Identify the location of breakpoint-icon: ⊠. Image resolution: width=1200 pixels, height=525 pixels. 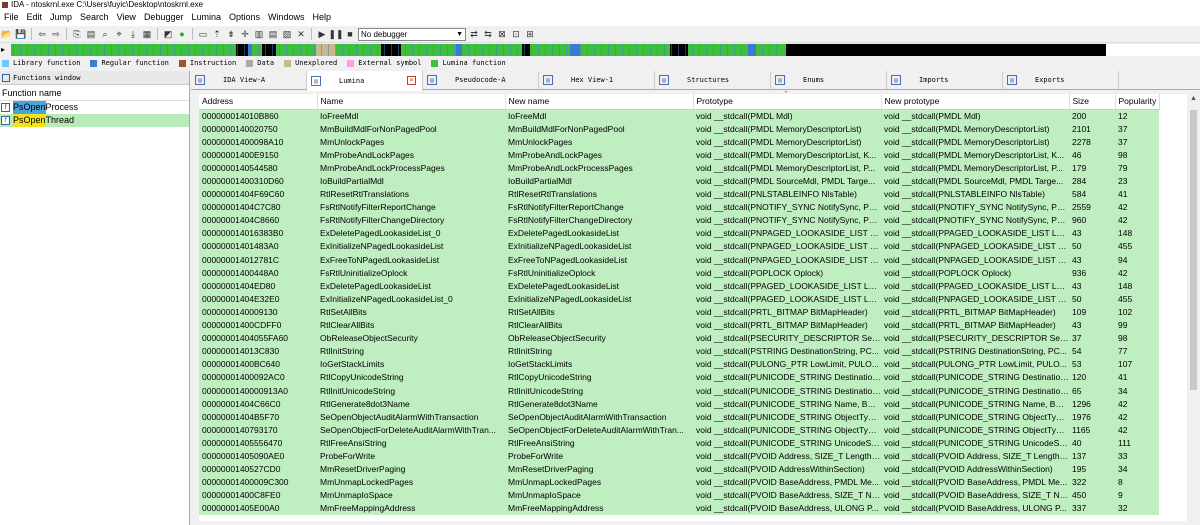
(502, 34).